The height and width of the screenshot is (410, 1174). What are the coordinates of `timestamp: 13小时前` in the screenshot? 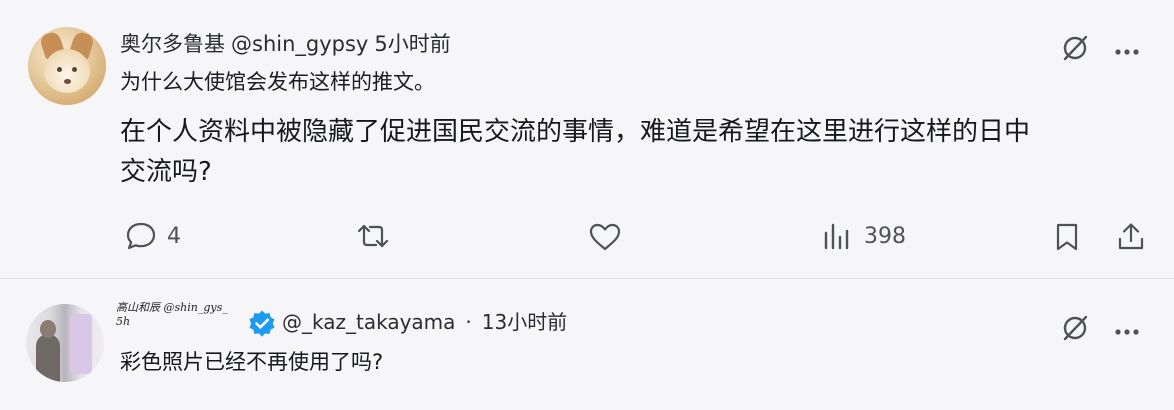 It's located at (524, 322).